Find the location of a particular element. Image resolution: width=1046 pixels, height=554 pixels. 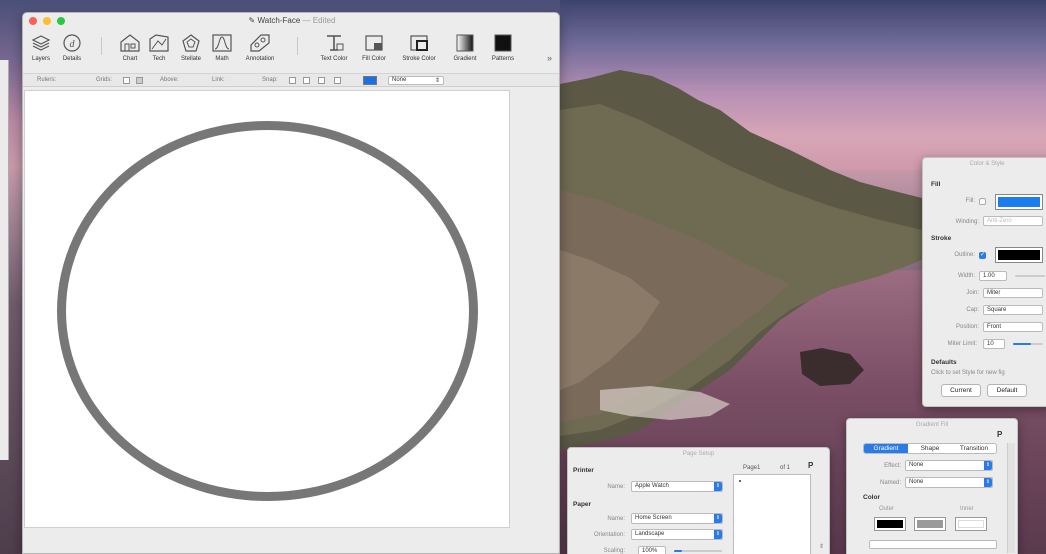

printer-name-label: Name: is located at coordinates (616, 487).